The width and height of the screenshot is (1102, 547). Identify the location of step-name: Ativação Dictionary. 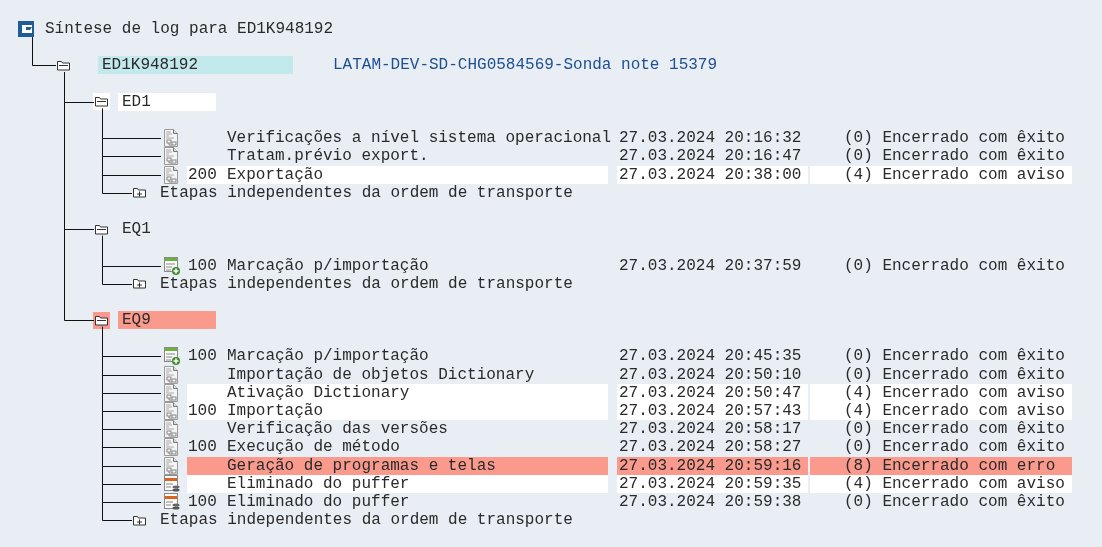
(397, 392).